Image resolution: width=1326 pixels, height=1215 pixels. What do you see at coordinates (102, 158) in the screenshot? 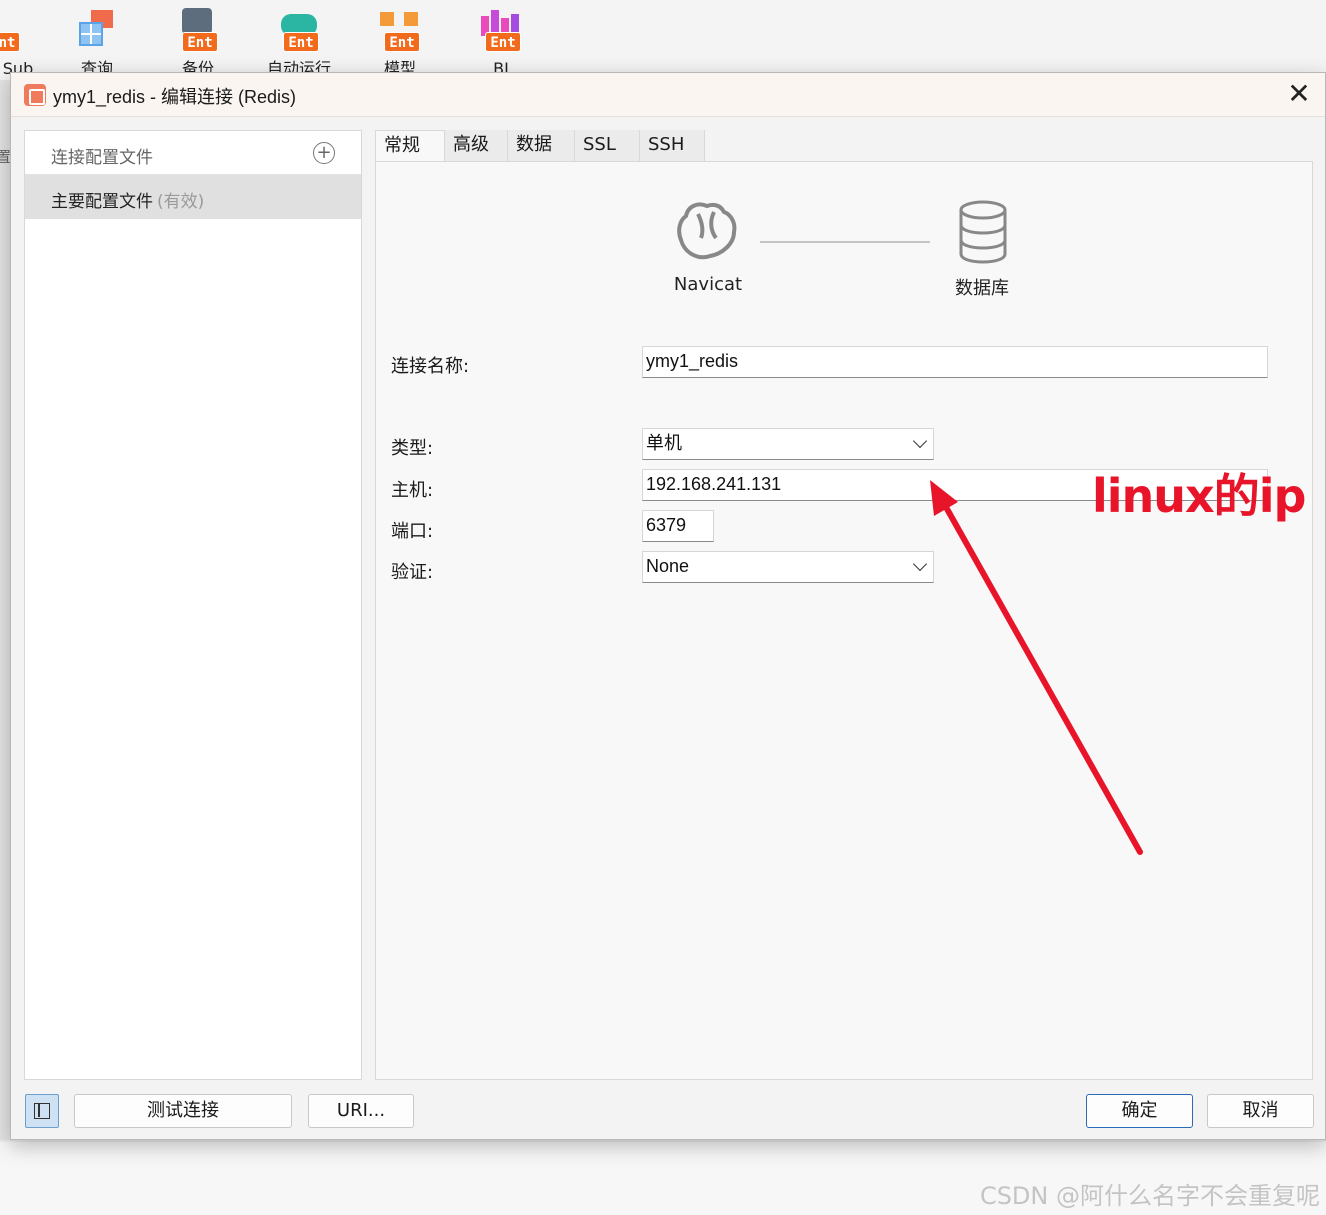
I see `profiles-header-label: 连接配置文件` at bounding box center [102, 158].